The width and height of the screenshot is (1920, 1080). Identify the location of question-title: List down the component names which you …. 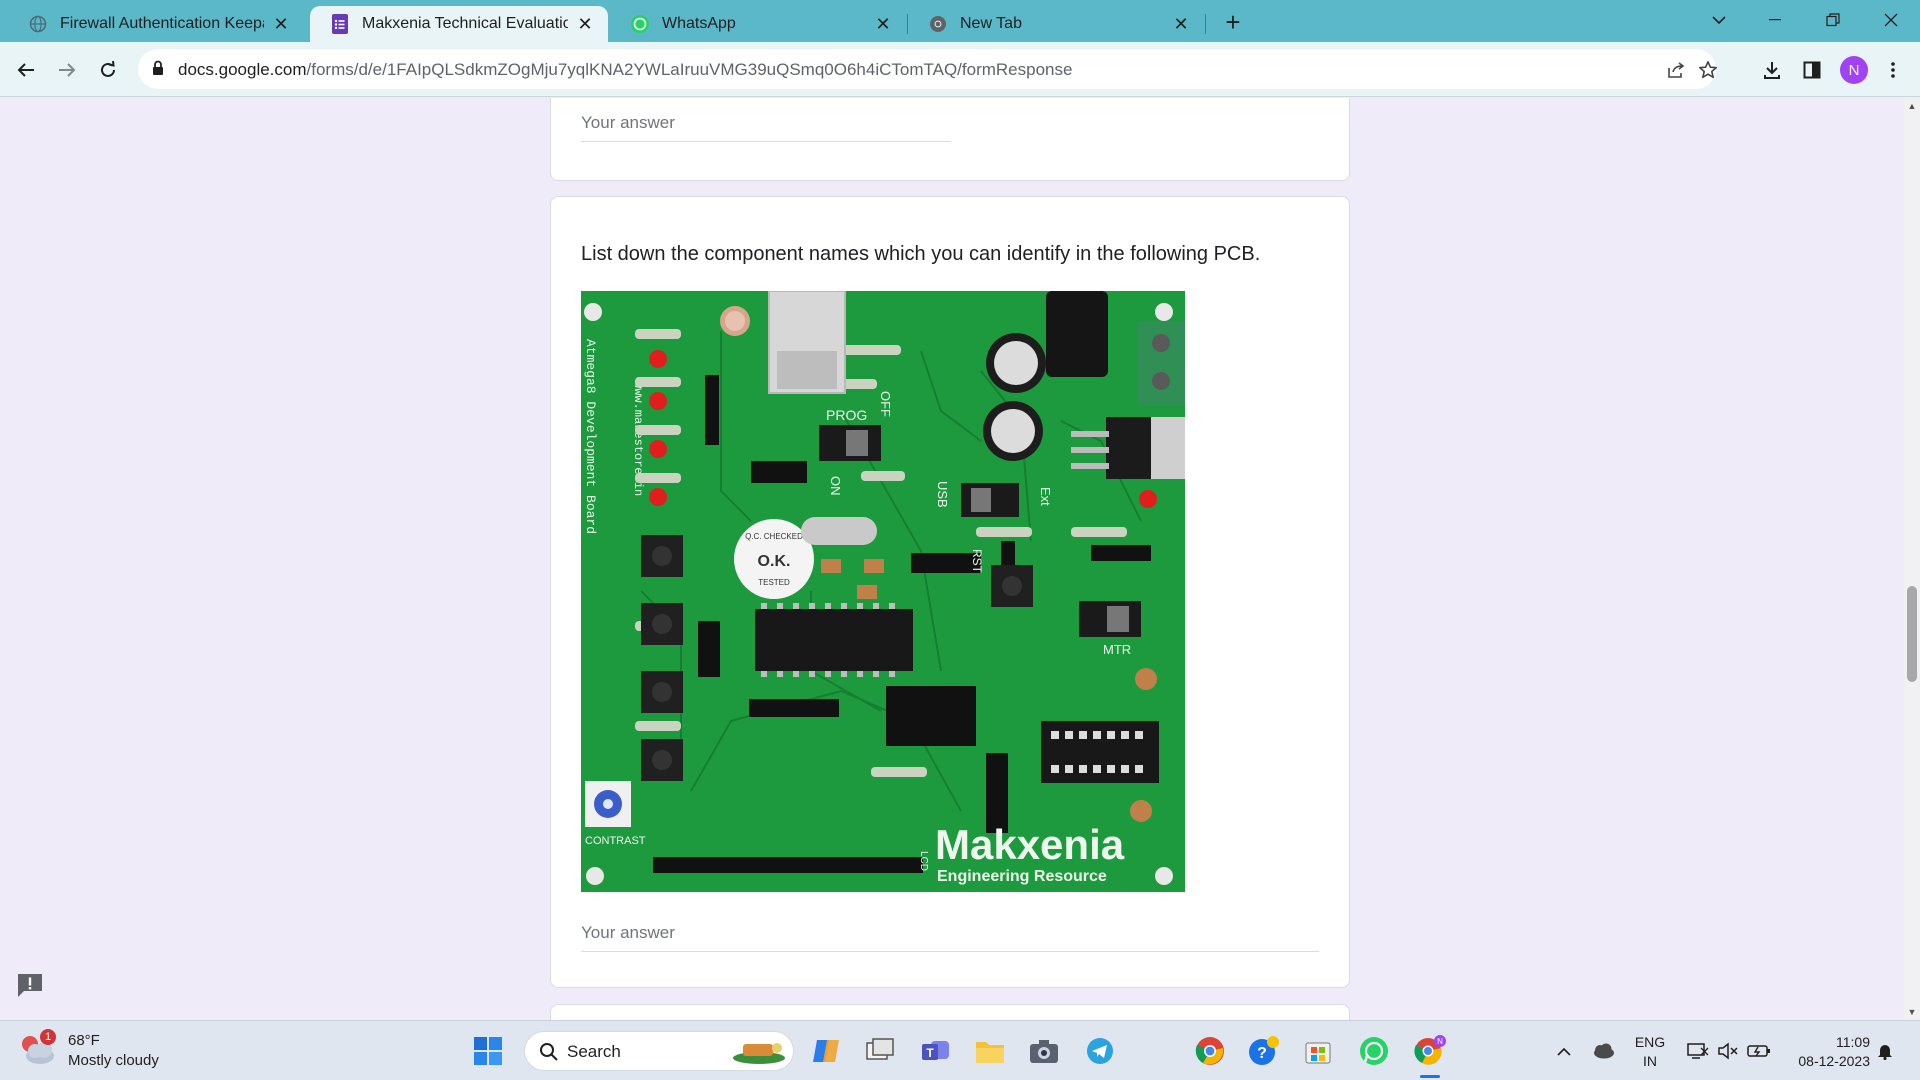
(921, 254).